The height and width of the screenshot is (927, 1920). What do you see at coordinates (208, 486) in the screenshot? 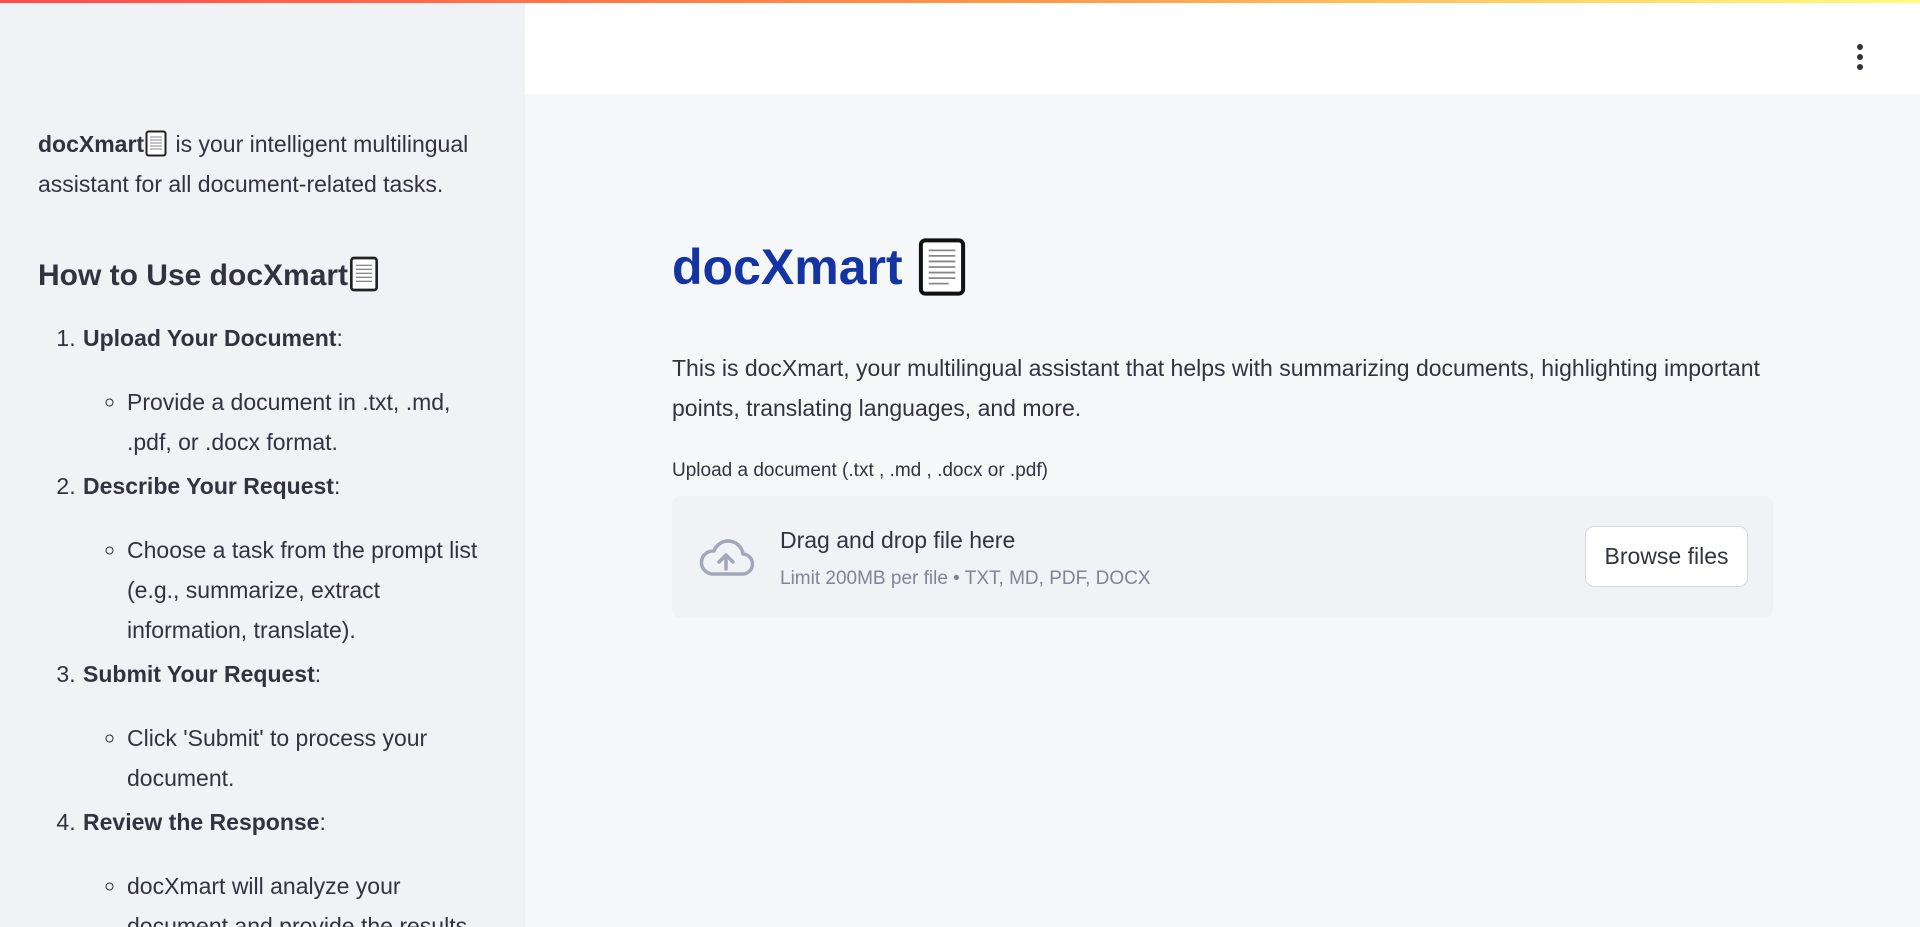
I see `step-title: Describe Your Request` at bounding box center [208, 486].